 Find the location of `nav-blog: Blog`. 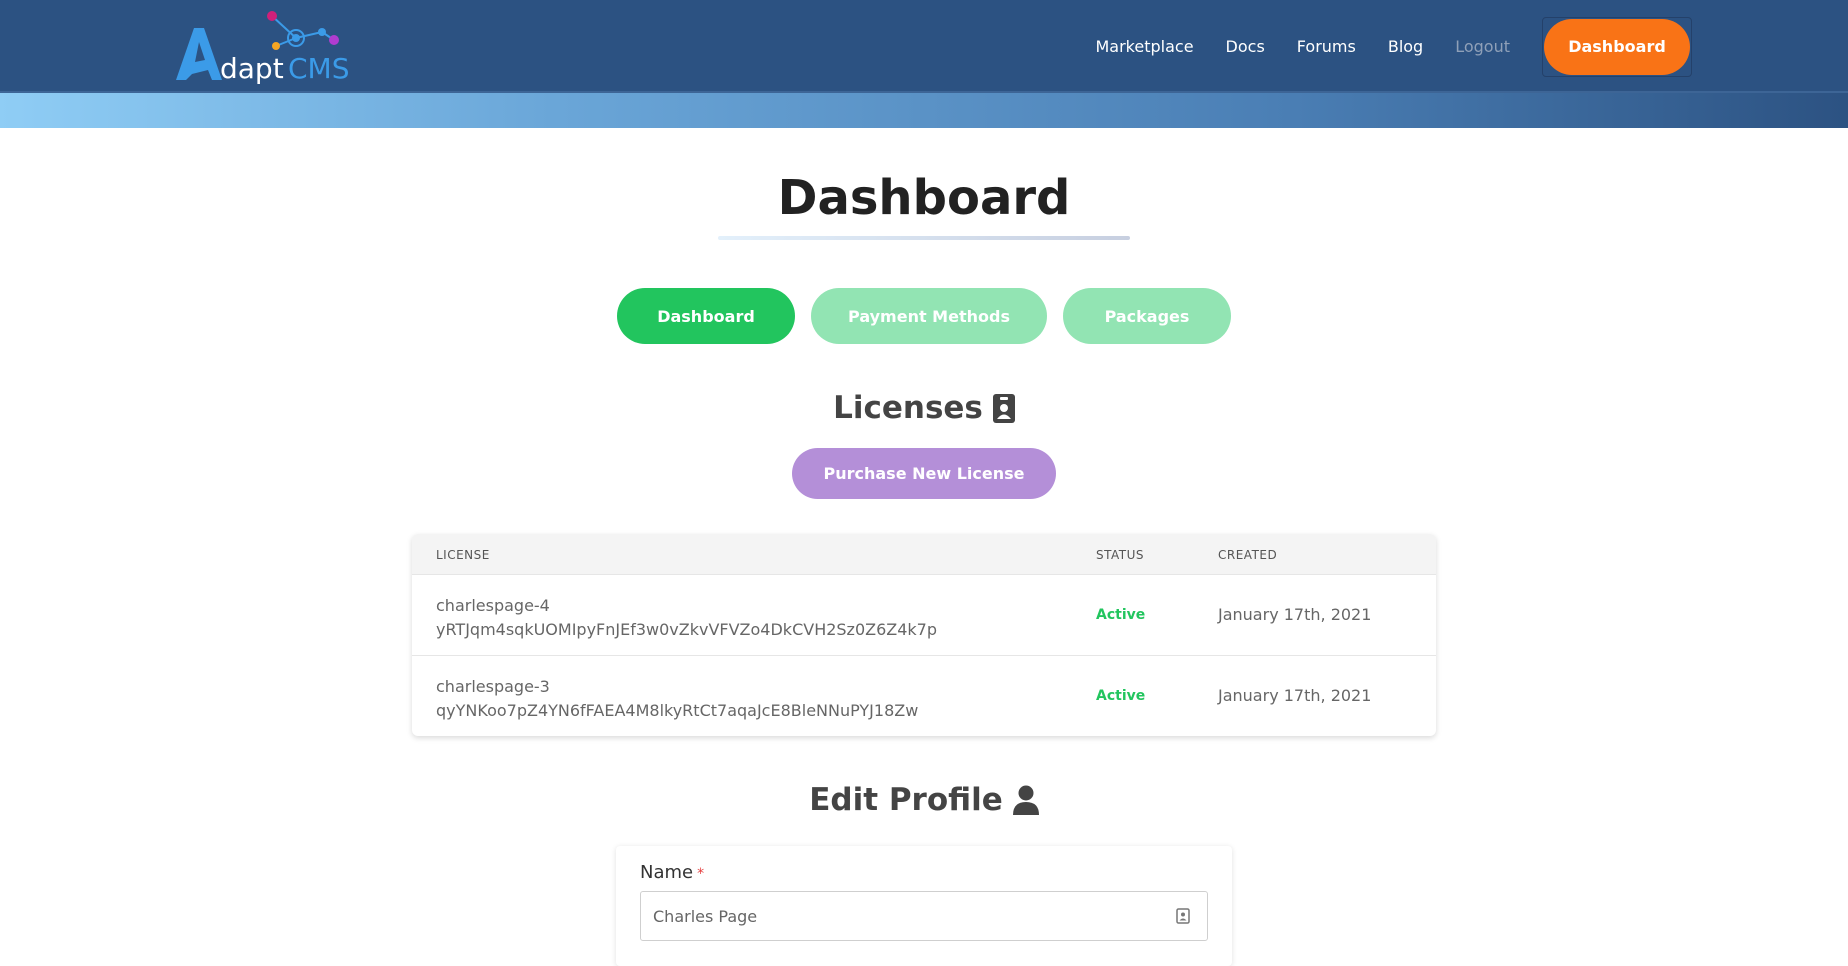

nav-blog: Blog is located at coordinates (1405, 46).